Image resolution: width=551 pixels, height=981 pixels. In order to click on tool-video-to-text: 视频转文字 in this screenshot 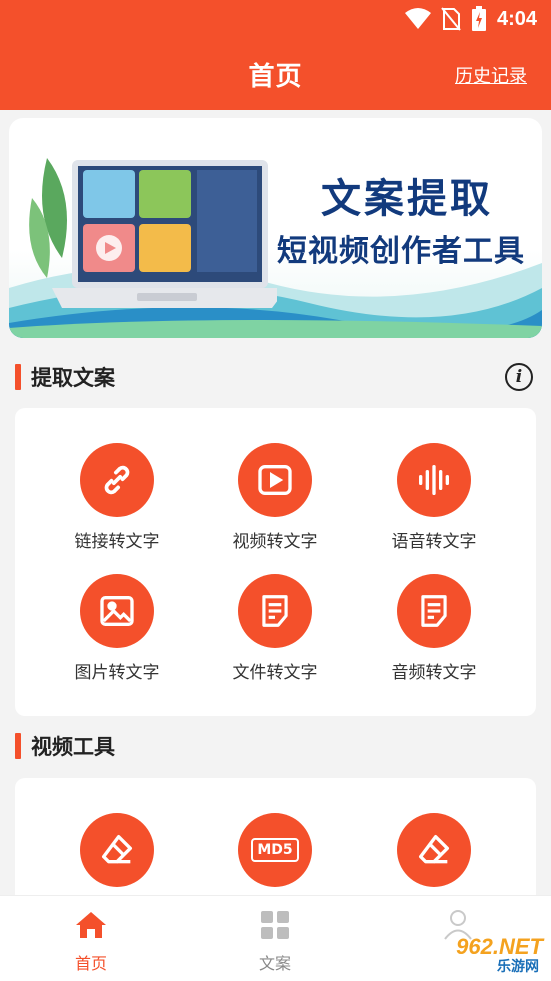, I will do `click(275, 497)`.